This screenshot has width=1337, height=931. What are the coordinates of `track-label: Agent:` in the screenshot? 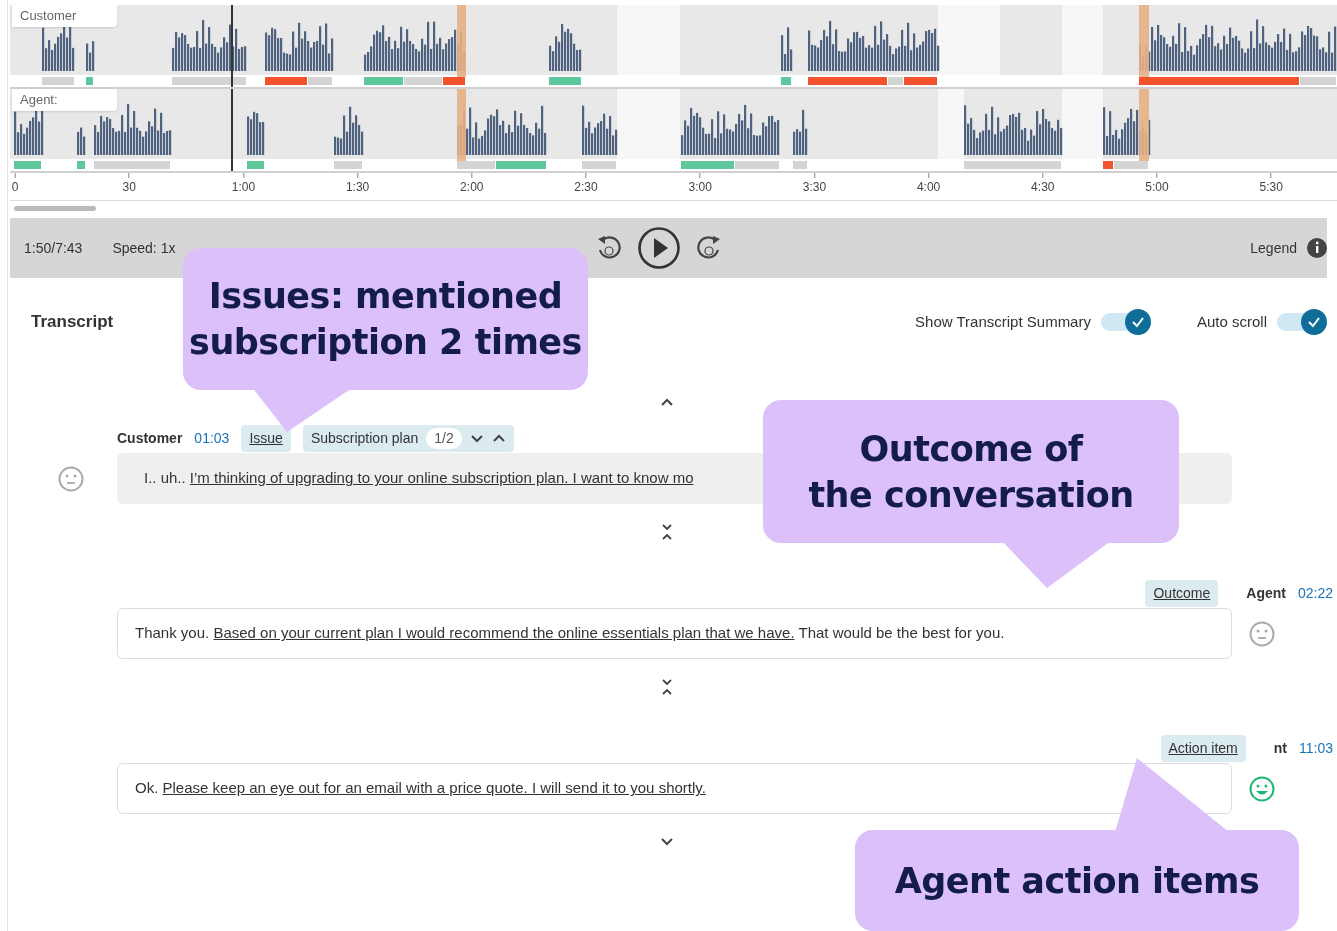 It's located at (64, 100).